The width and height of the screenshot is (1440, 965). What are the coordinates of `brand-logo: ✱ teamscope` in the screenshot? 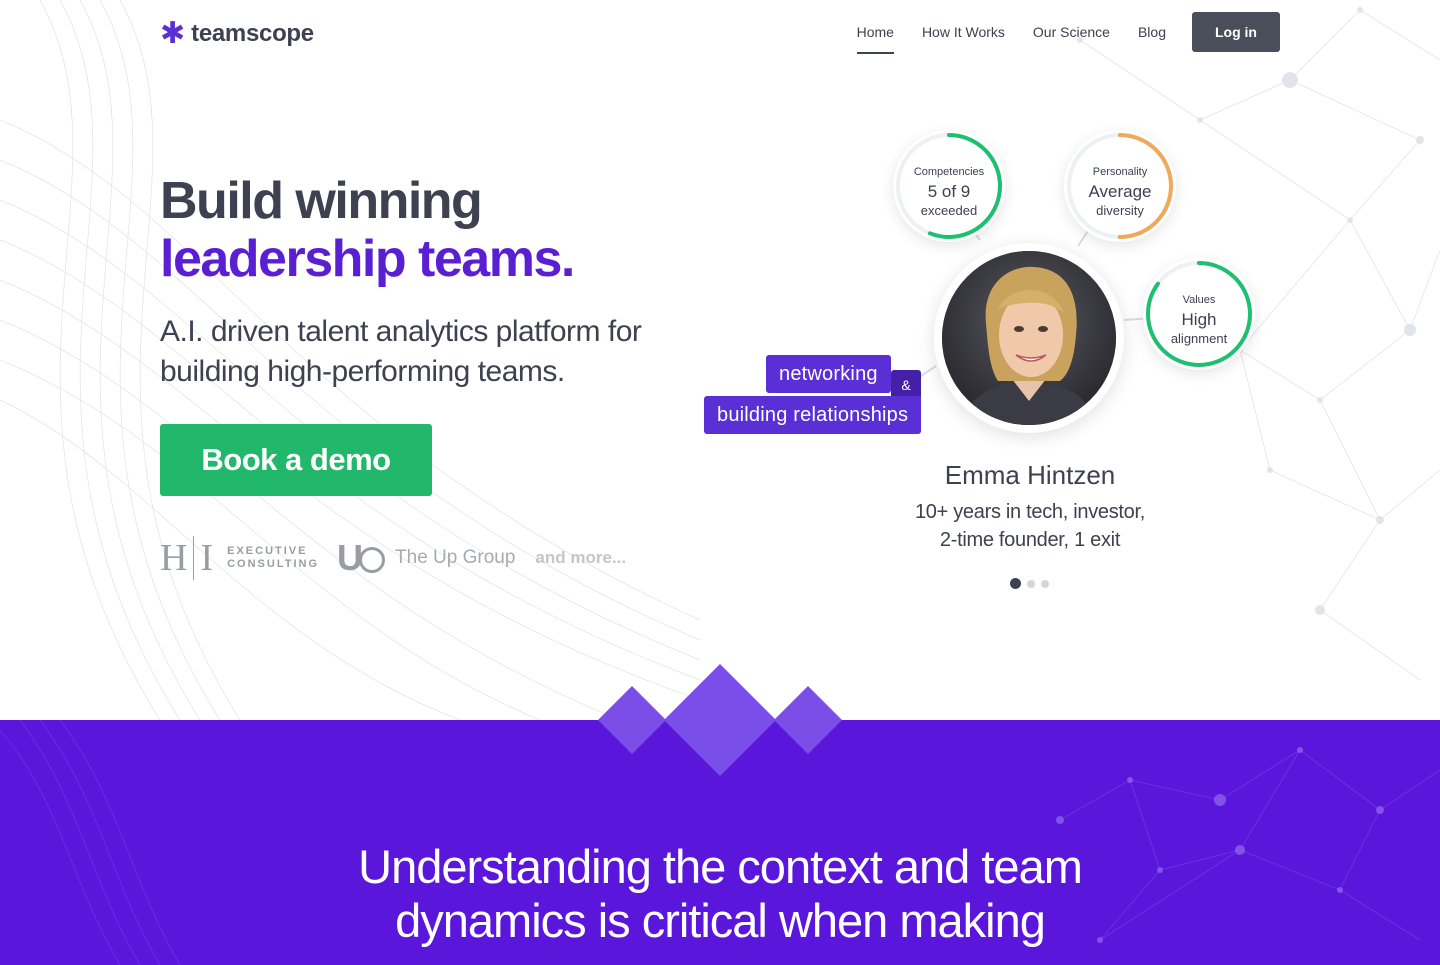 It's located at (237, 33).